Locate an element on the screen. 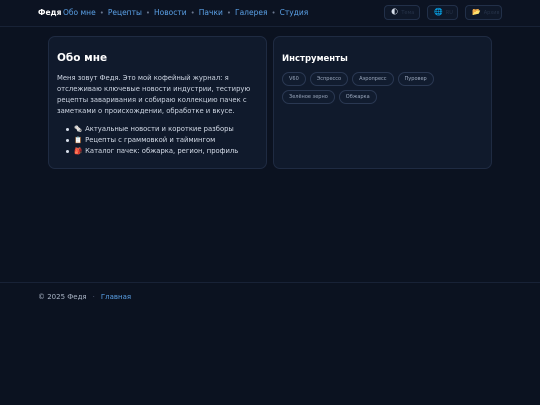 This screenshot has height=405, width=540. footer-home-link: Главная is located at coordinates (116, 297).